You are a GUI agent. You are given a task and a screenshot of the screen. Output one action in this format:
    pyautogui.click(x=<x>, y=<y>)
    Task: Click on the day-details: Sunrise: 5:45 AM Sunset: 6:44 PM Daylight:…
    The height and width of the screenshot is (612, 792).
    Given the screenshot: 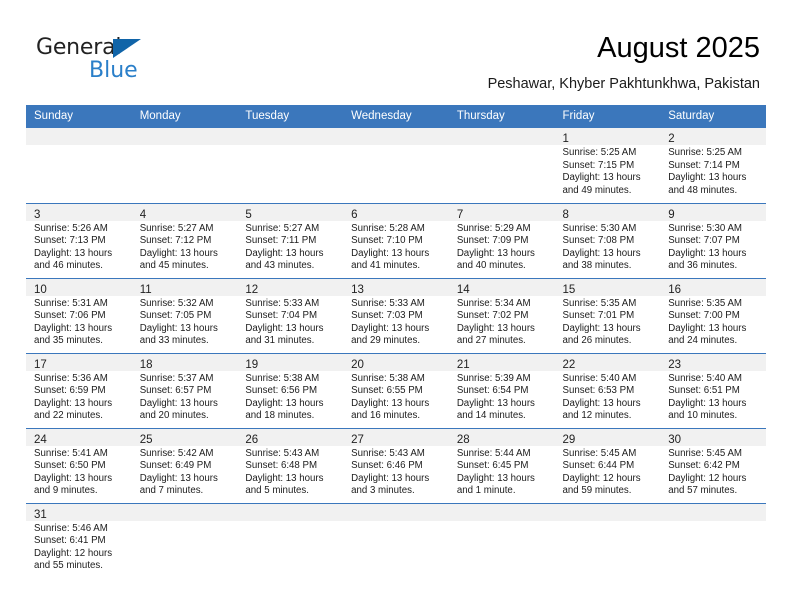 What is the action you would take?
    pyautogui.click(x=608, y=472)
    